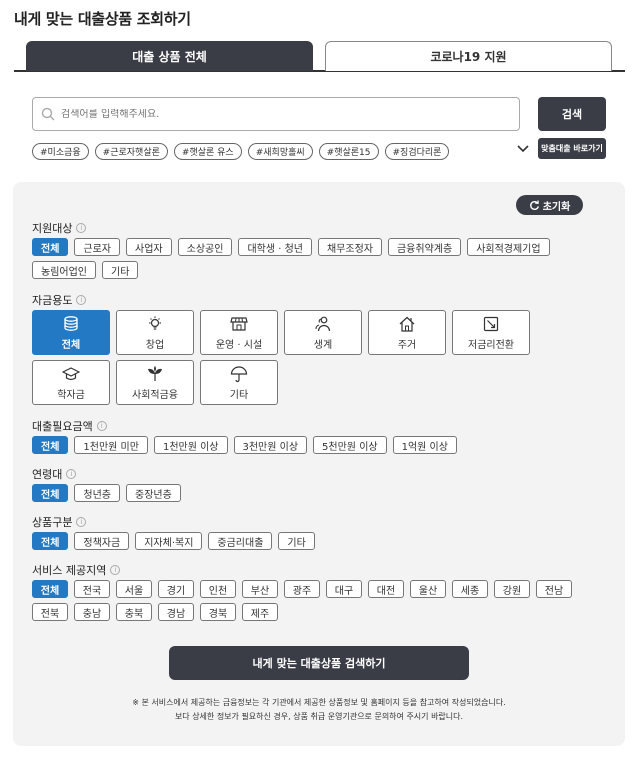 The image size is (638, 757). What do you see at coordinates (52, 300) in the screenshot?
I see `purpose-label: 자금용도` at bounding box center [52, 300].